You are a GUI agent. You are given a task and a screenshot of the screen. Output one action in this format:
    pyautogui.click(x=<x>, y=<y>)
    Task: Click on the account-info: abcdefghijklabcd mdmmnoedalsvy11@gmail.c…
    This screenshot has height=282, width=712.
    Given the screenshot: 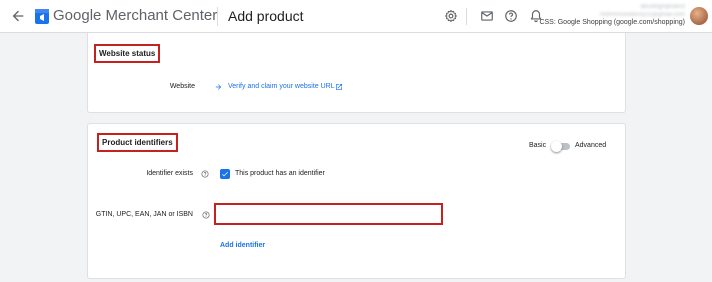 What is the action you would take?
    pyautogui.click(x=612, y=15)
    